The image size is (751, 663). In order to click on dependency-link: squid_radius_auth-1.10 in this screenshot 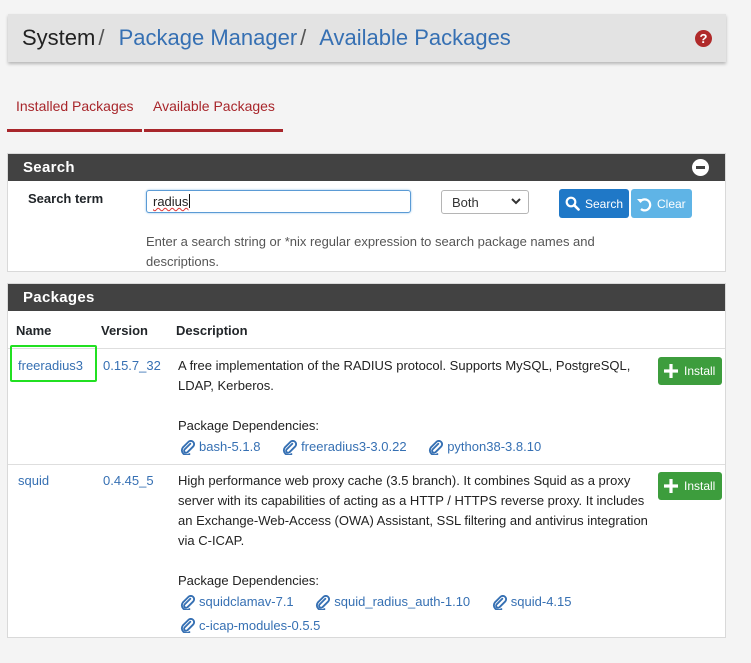, I will do `click(392, 602)`.